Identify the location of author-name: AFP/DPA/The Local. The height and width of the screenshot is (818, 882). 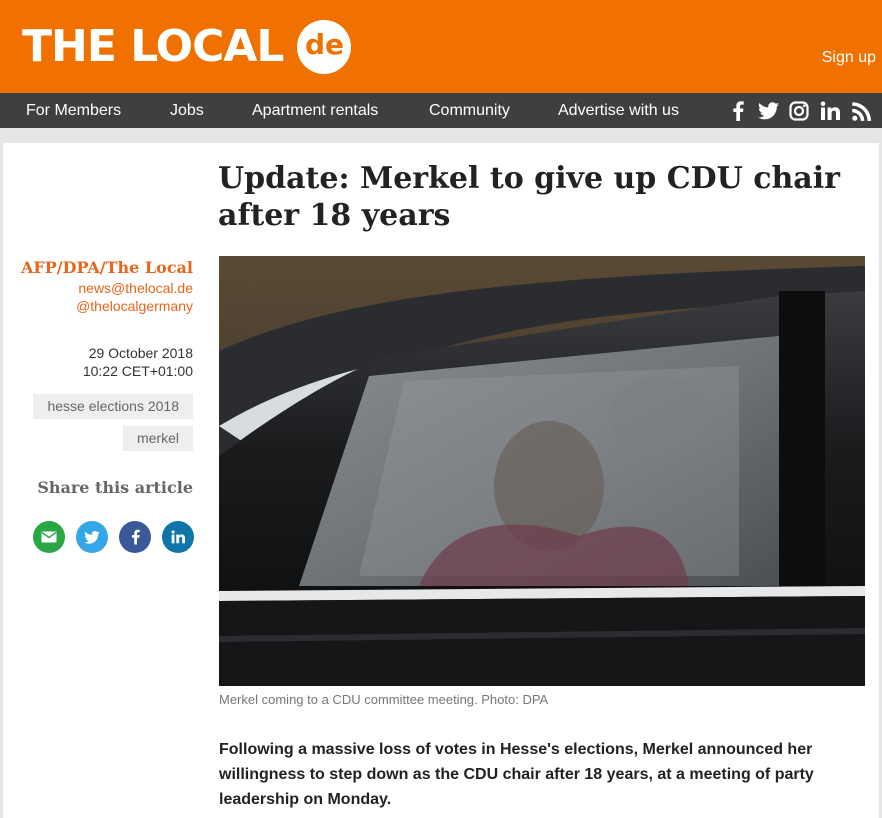
(107, 268).